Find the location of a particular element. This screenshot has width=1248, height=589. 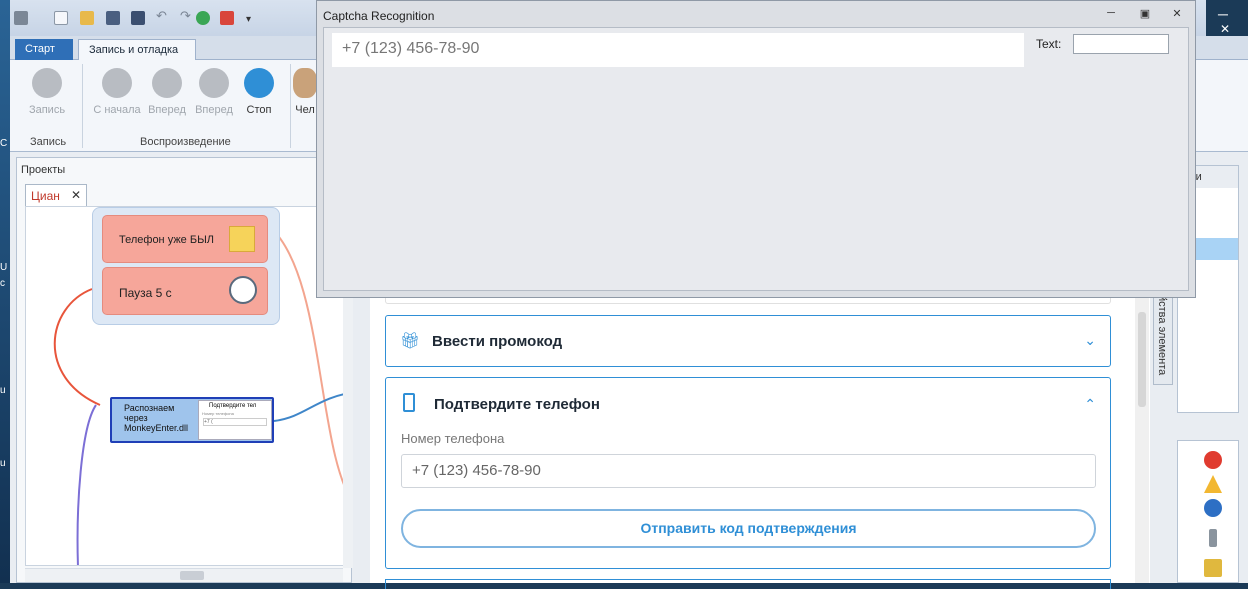

note-icon is located at coordinates (242, 239).